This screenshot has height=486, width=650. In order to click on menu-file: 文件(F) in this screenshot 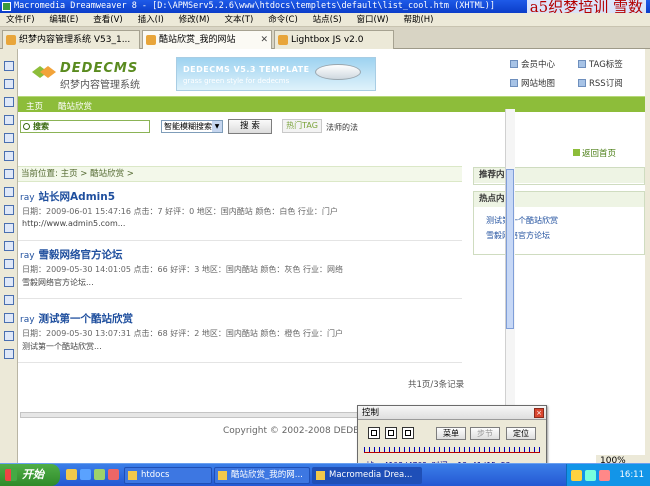, I will do `click(20, 20)`.